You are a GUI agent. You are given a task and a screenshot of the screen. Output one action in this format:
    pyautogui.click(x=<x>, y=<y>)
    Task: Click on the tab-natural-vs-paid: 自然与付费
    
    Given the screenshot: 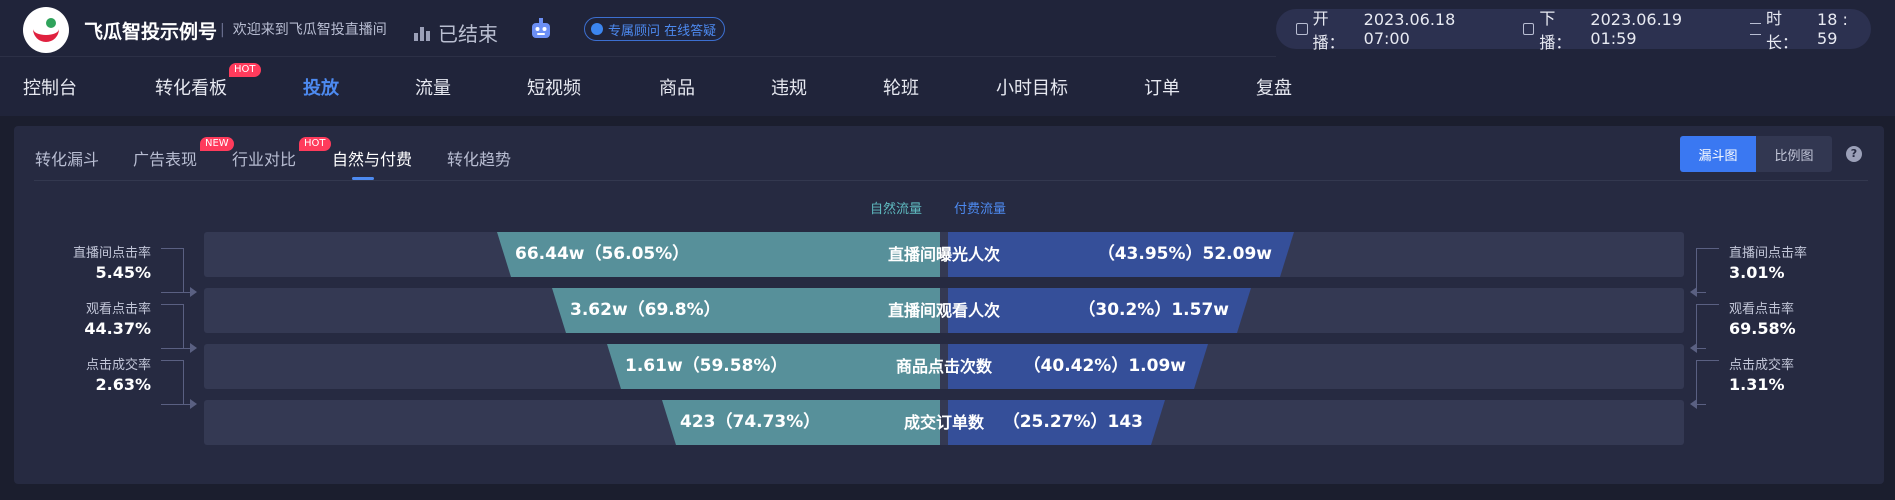 What is the action you would take?
    pyautogui.click(x=372, y=163)
    